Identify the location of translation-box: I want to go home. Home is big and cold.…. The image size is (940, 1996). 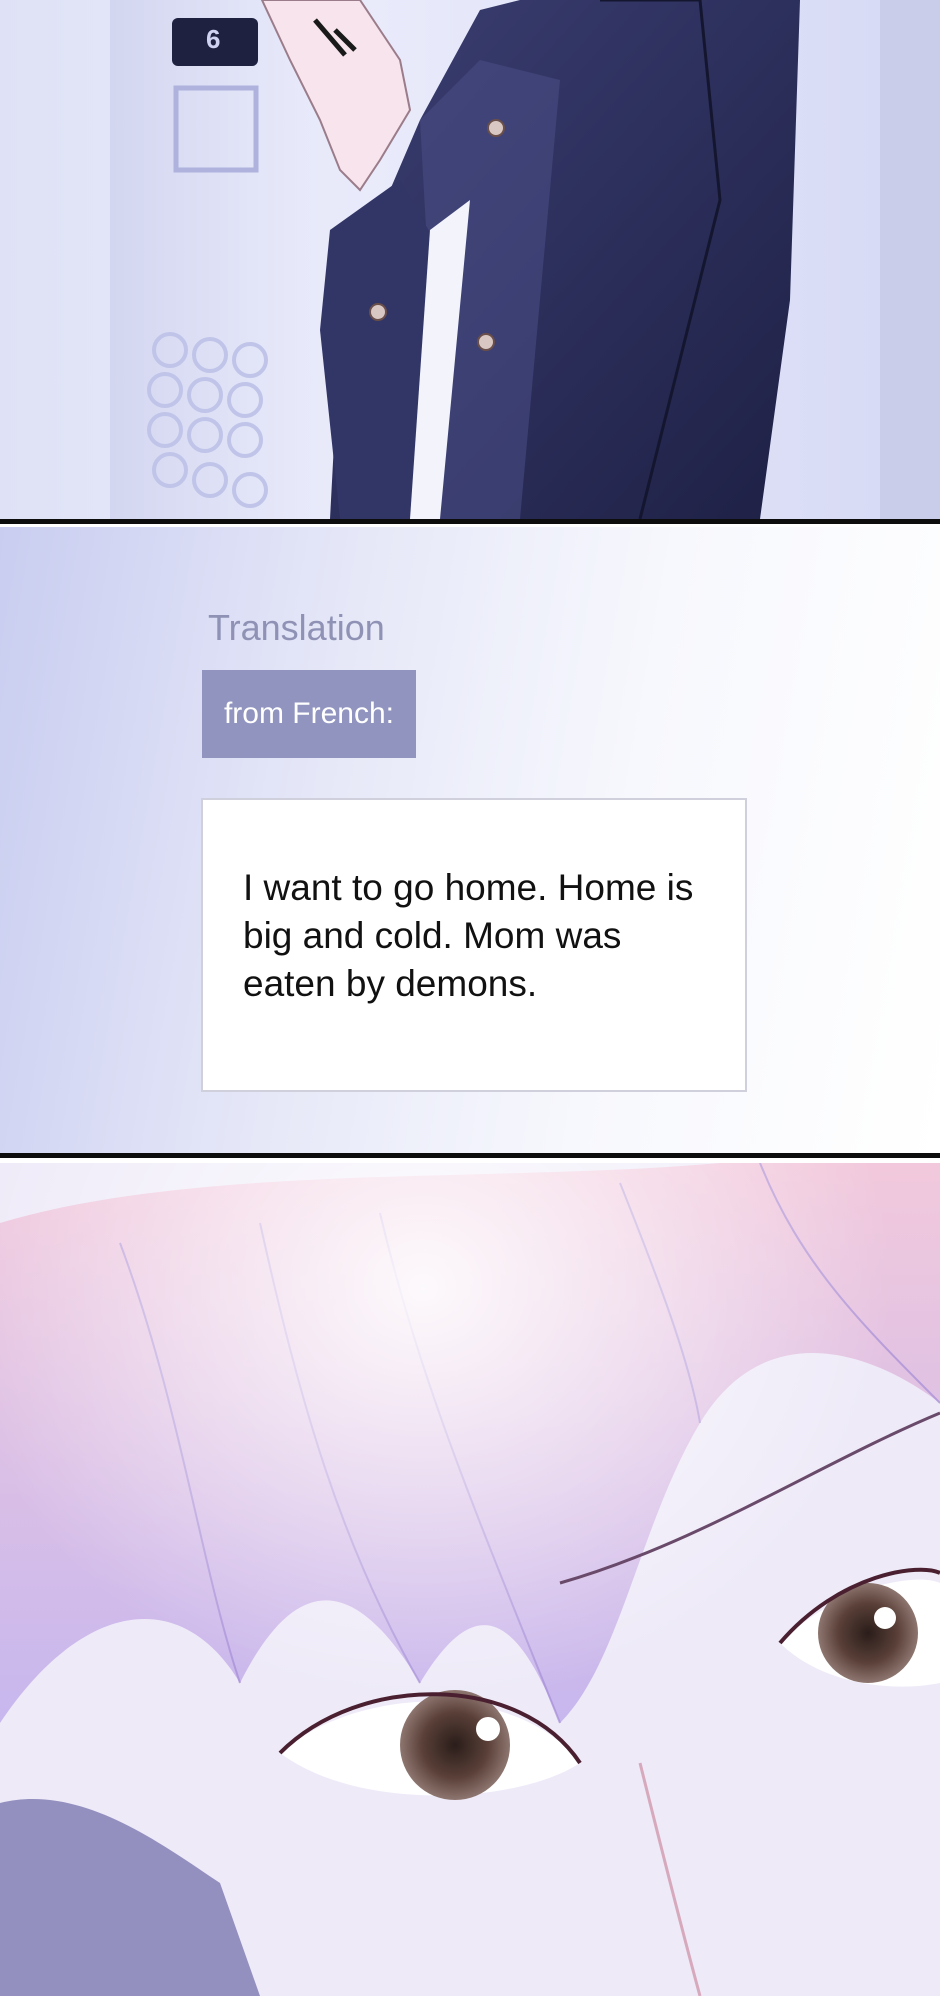
(474, 945).